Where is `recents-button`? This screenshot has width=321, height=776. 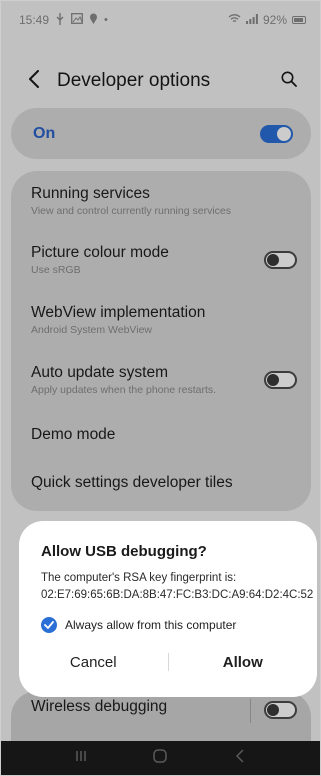
recents-button is located at coordinates (81, 758).